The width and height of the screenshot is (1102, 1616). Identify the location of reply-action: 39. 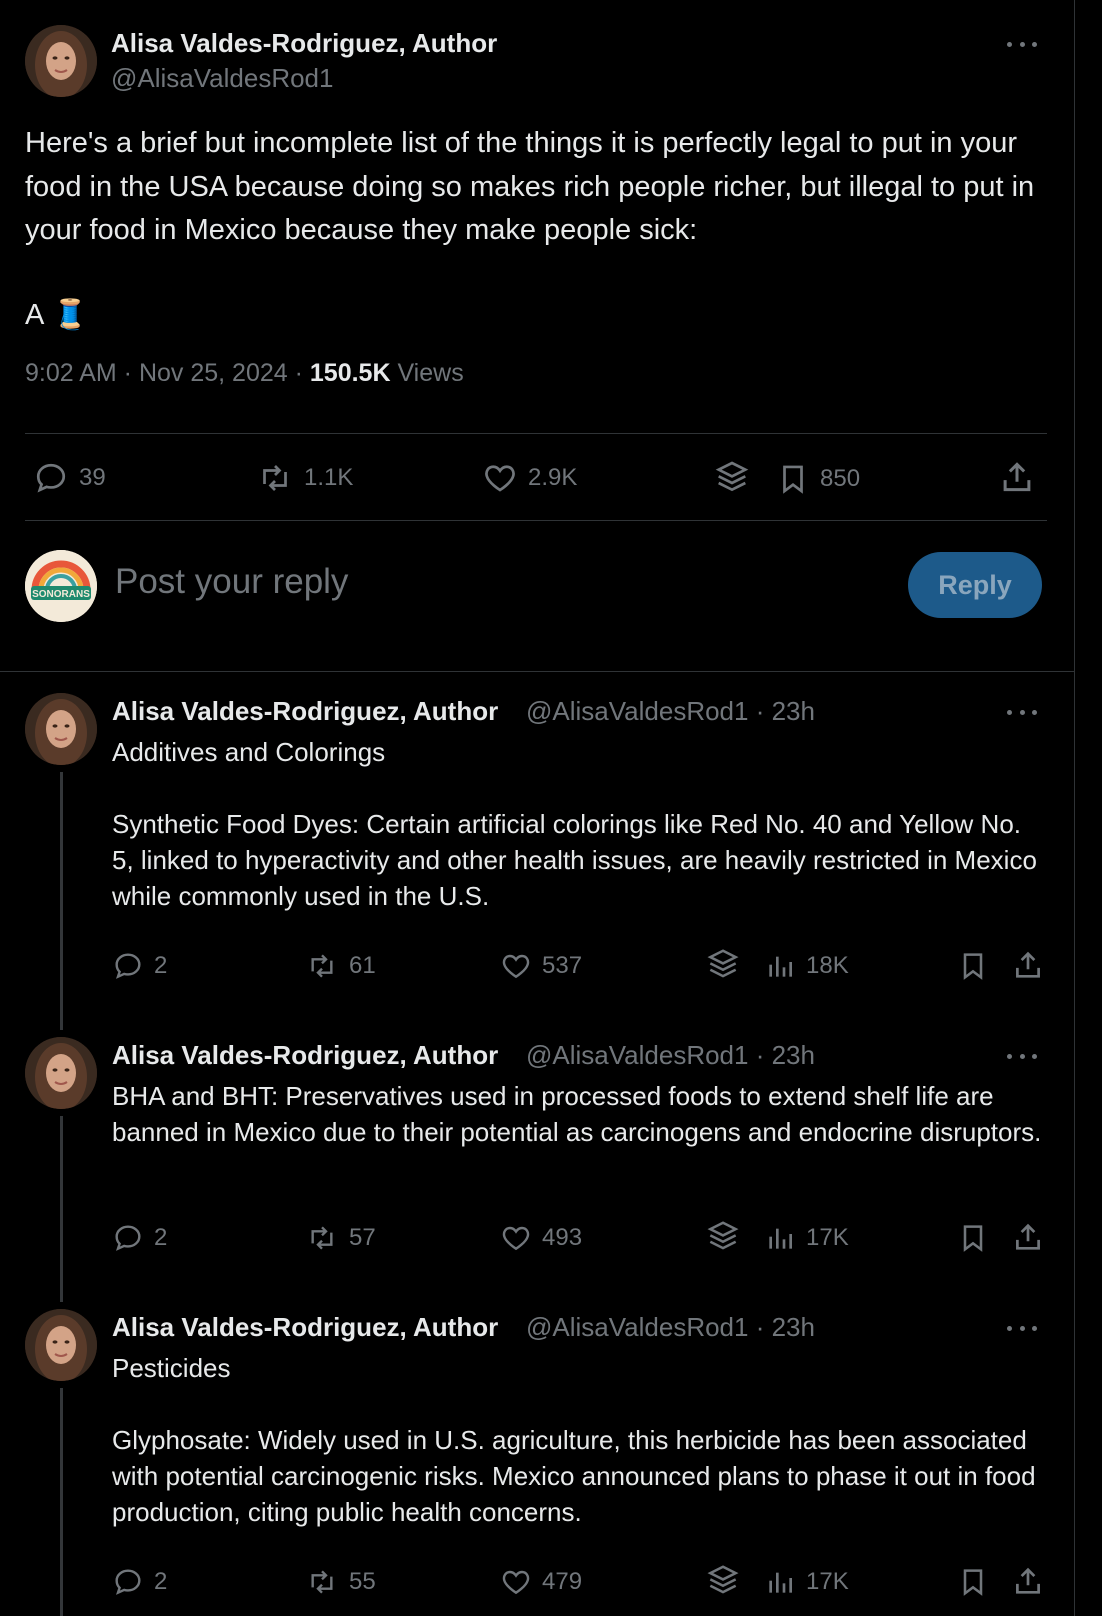
(69, 478).